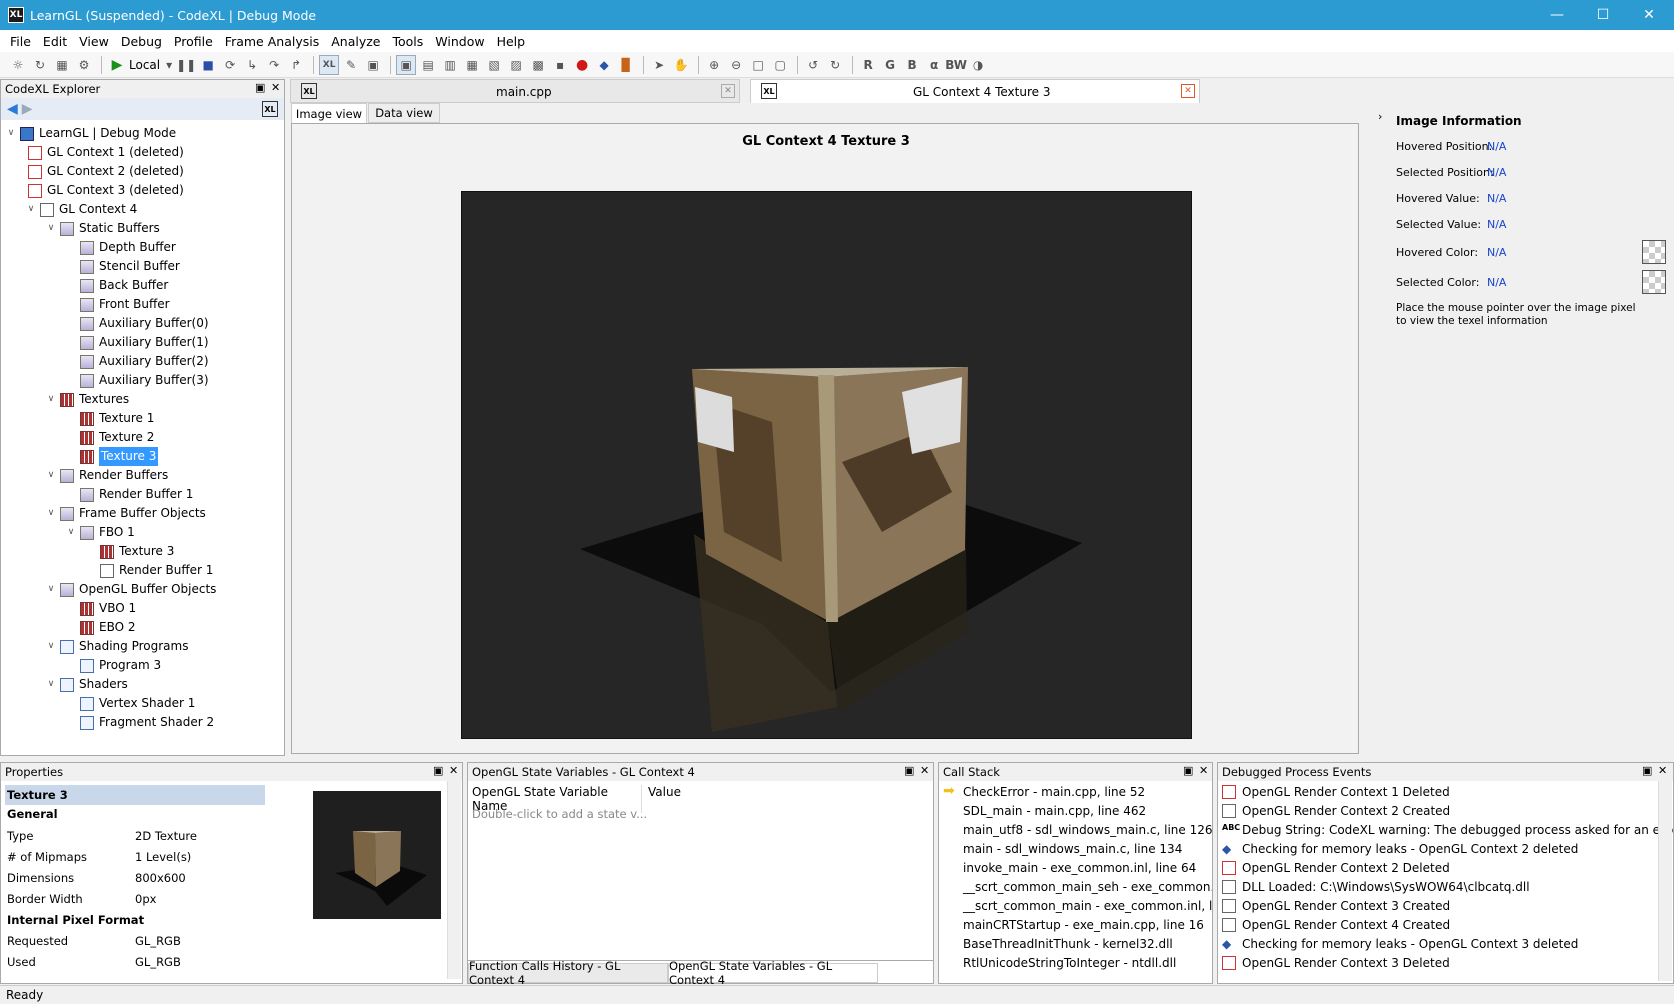  I want to click on tab-function-calls-history: Function Calls History - GL Context 4, so click(568, 973).